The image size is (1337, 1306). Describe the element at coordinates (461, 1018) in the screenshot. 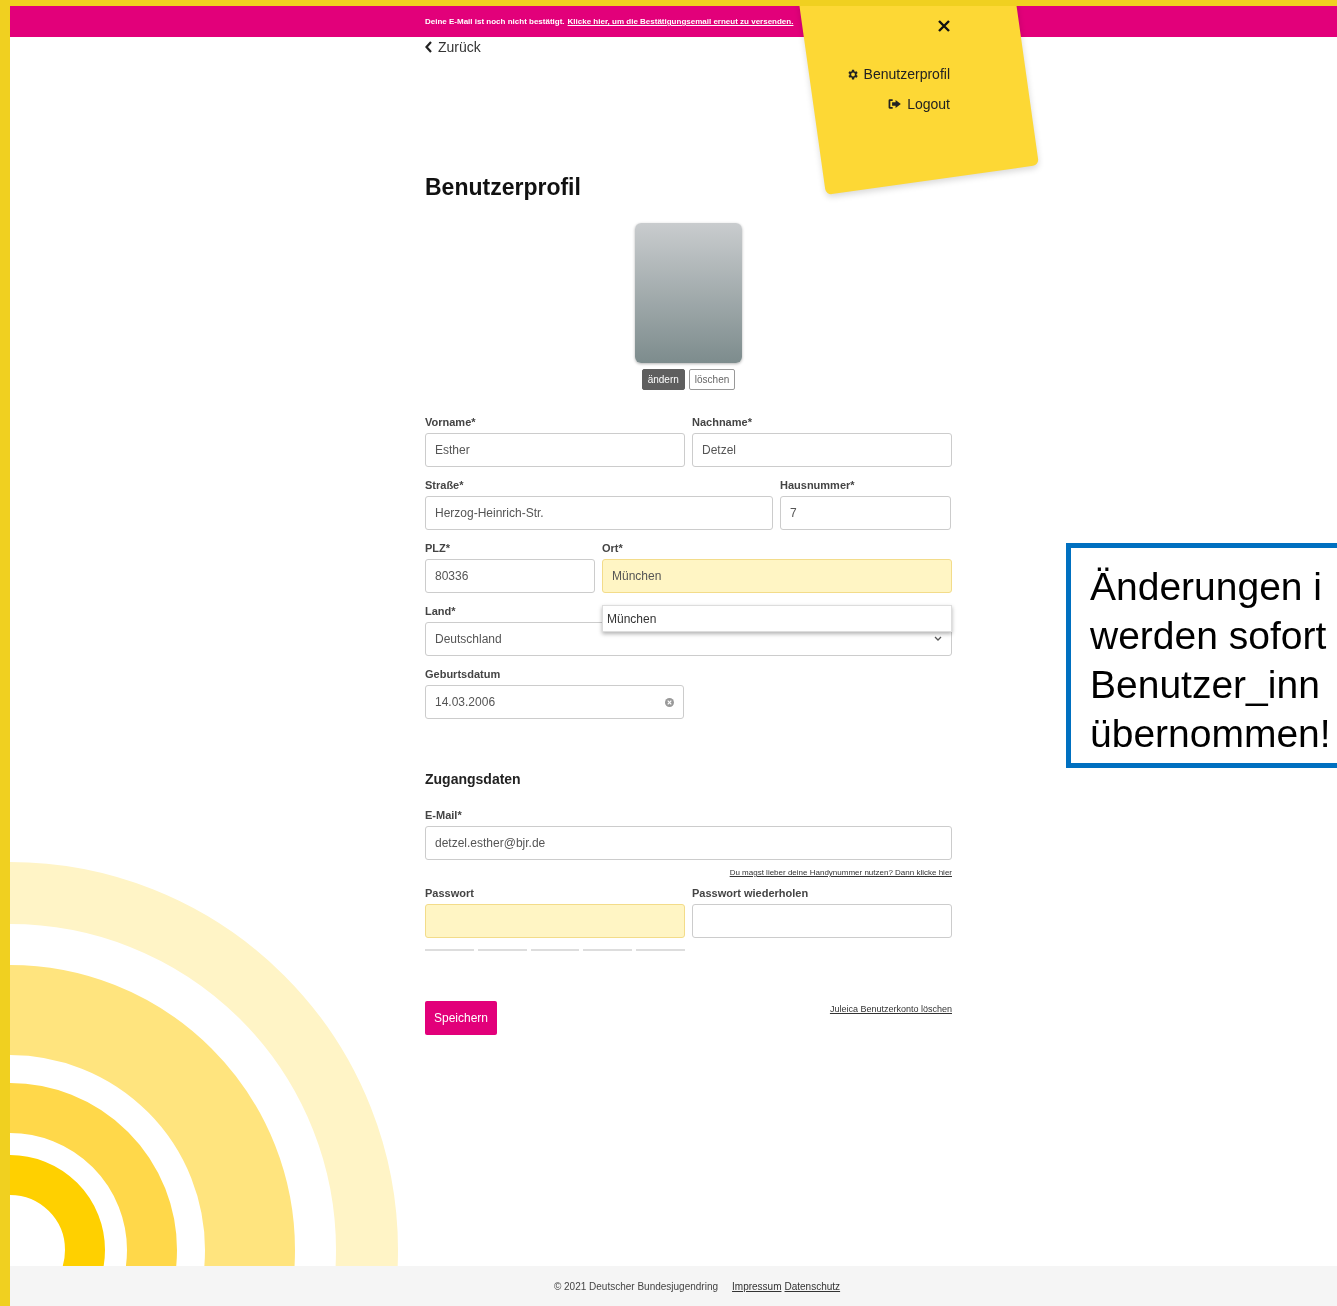

I see `save-button: Speichern` at that location.